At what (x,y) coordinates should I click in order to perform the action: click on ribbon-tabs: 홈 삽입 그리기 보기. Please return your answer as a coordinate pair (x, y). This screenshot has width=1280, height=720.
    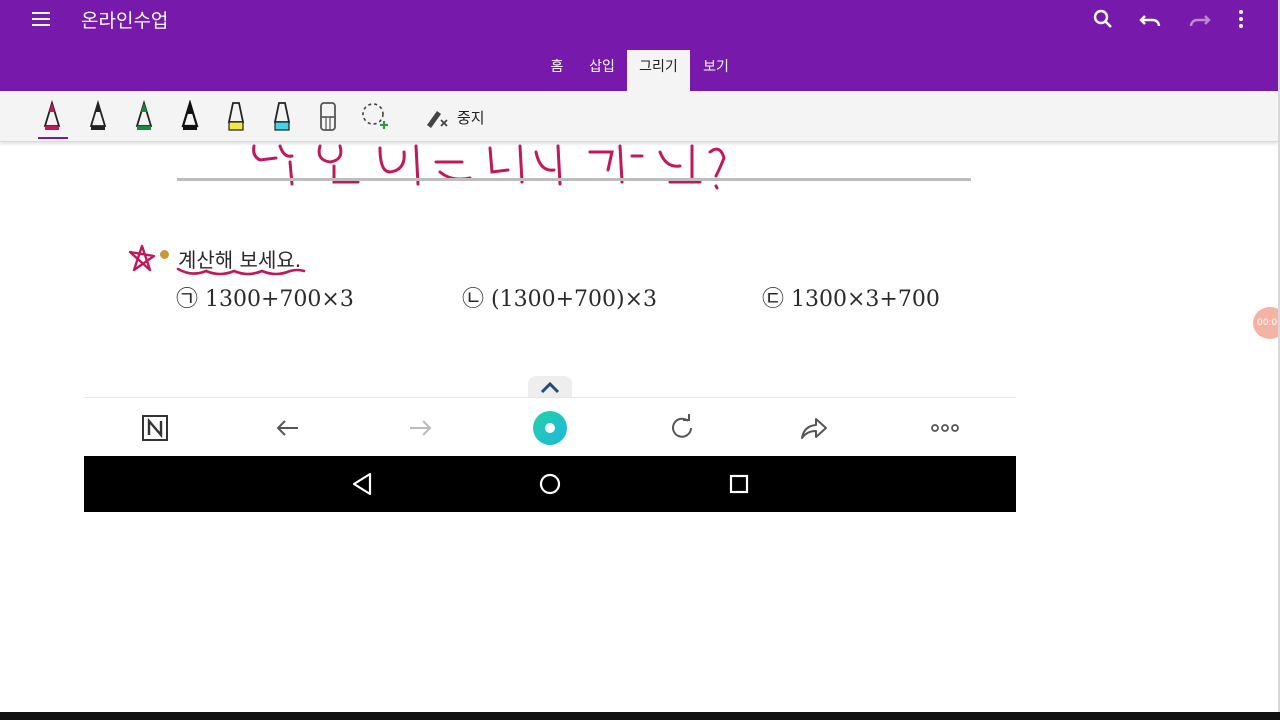
    Looking at the image, I should click on (639, 70).